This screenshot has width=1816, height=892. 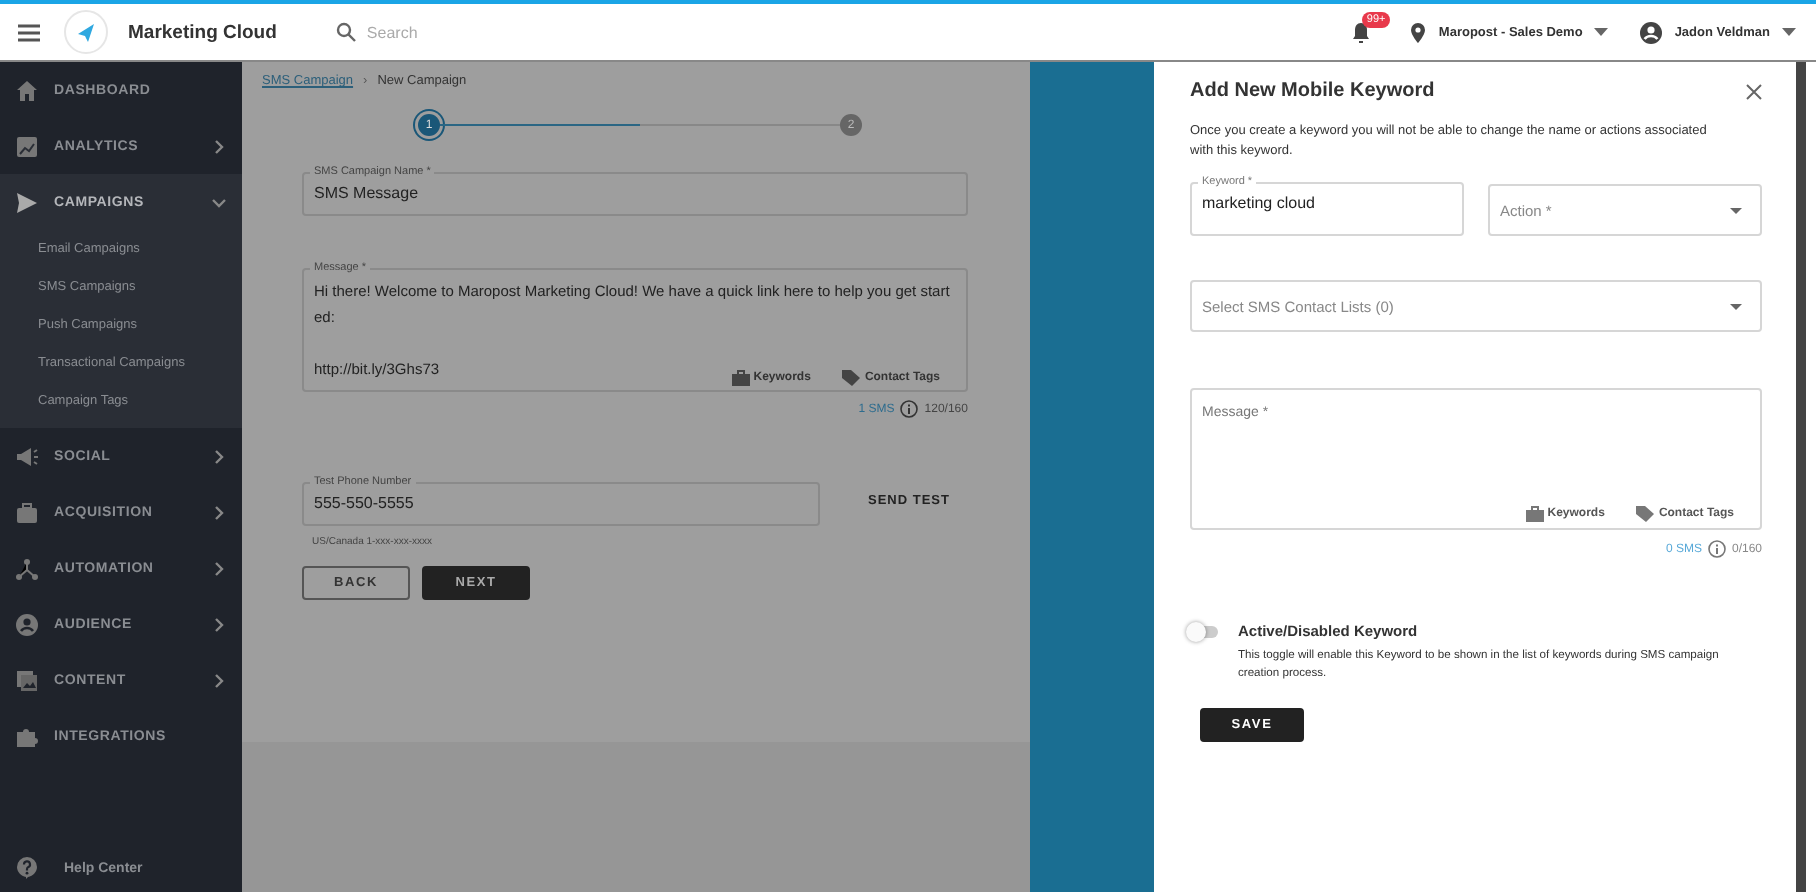 I want to click on app-name: Marketing Cloud, so click(x=202, y=32).